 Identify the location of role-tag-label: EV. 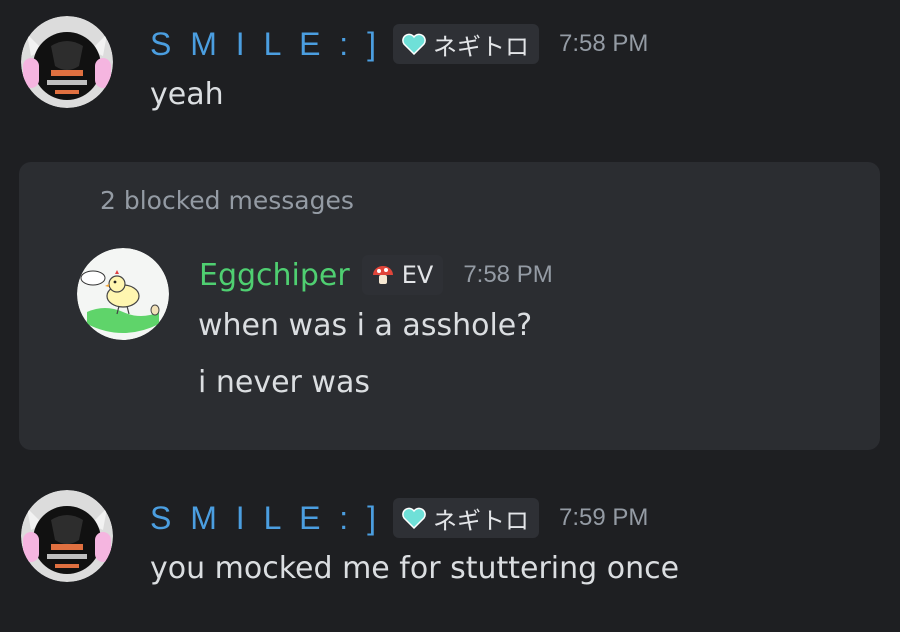
(417, 275).